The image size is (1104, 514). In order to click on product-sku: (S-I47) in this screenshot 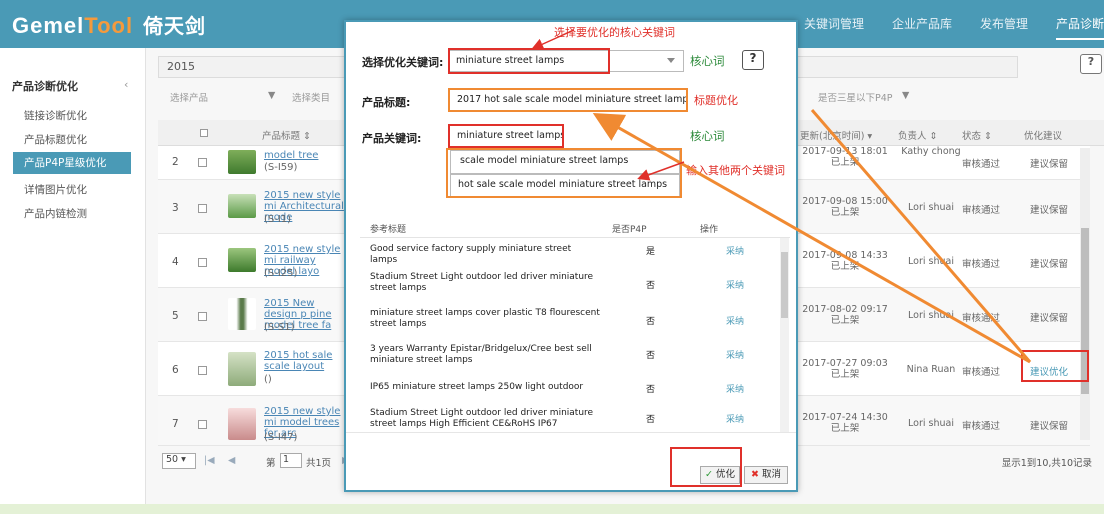, I will do `click(281, 437)`.